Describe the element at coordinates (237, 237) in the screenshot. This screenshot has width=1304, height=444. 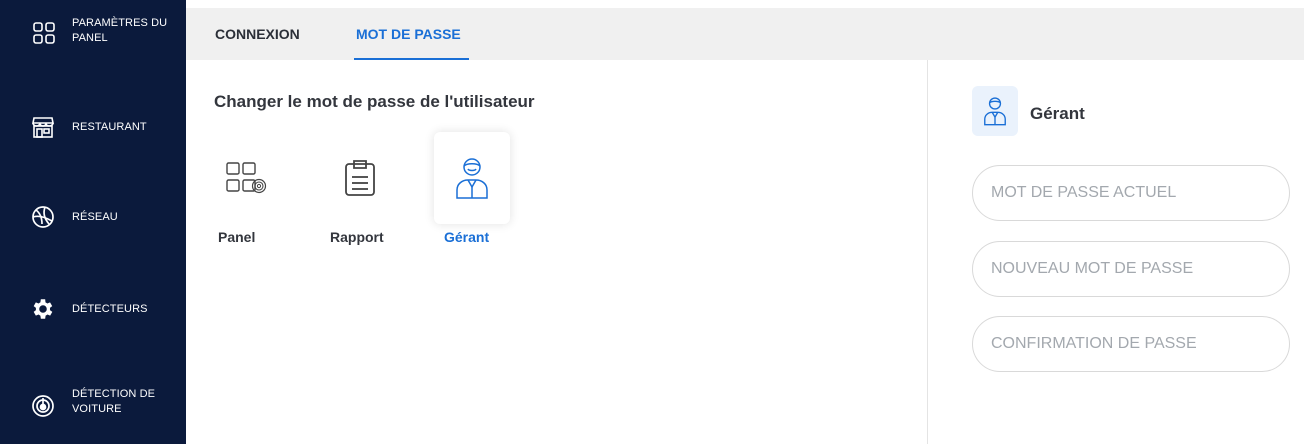
I see `option-panel-label: Panel` at that location.